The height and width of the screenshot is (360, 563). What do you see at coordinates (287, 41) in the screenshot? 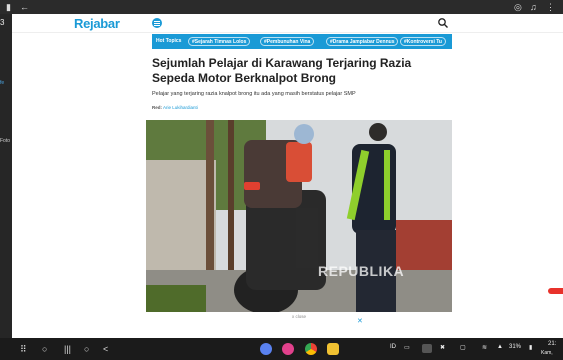
I see `hot-topic-tag: #Pembunuhan Vina` at bounding box center [287, 41].